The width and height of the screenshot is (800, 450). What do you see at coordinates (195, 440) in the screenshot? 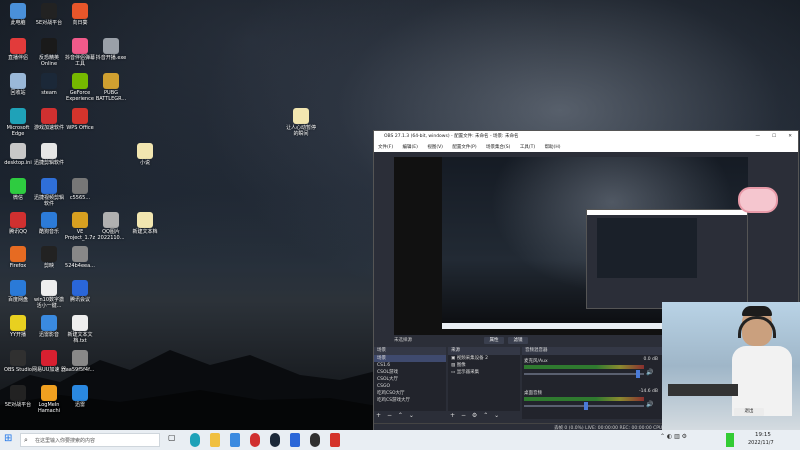
I see `edge-icon` at bounding box center [195, 440].